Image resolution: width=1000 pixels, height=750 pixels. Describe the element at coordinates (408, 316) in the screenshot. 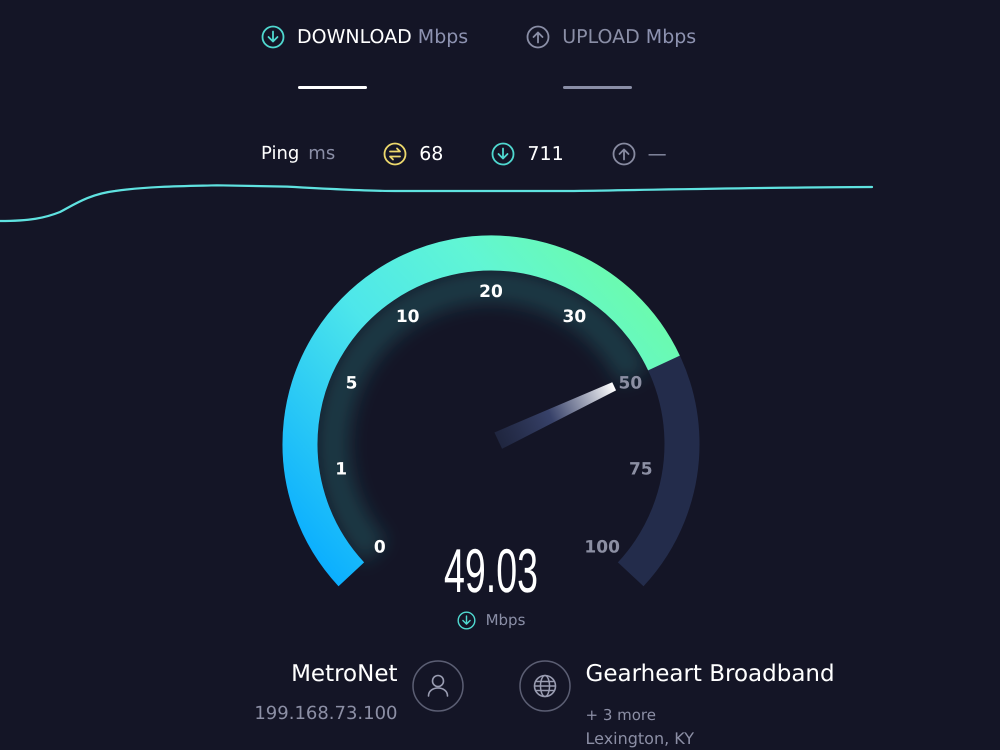

I see `gauge-scale-label: 10` at that location.